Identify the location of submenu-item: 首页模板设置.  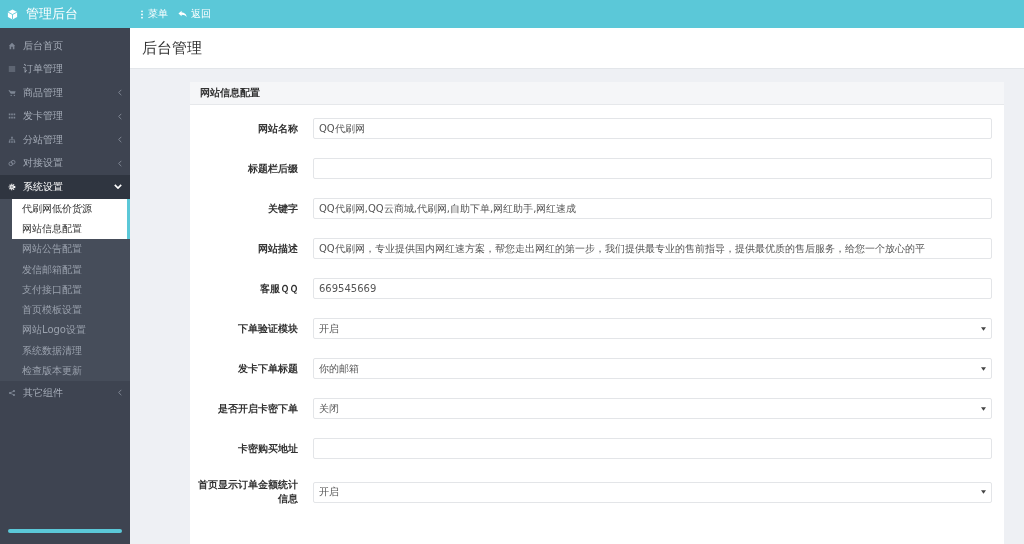
(71, 310).